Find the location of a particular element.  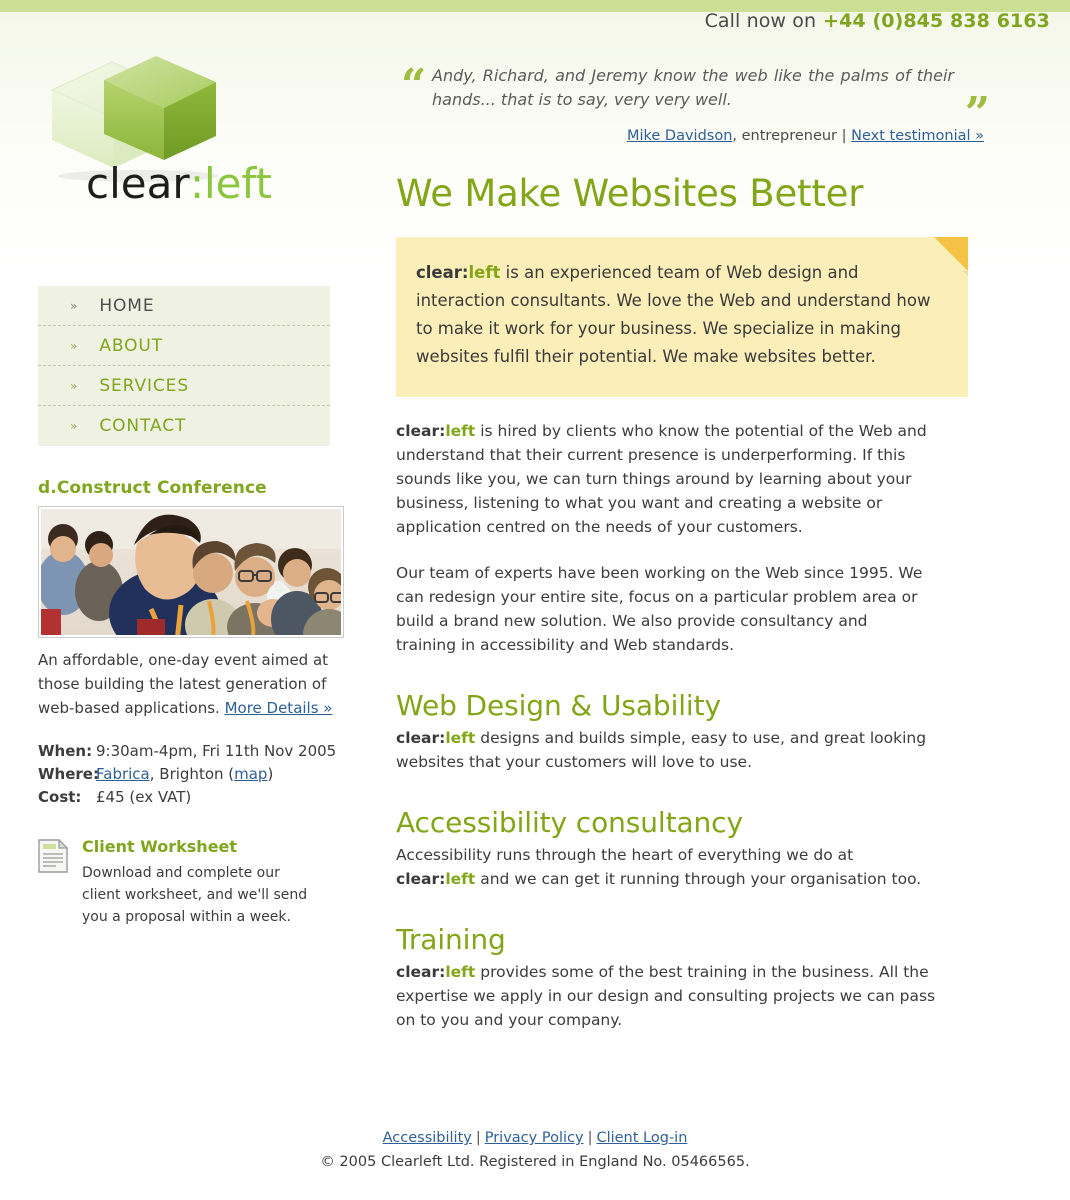

section-heading-accessibility: Accessibility consultancy is located at coordinates (569, 822).